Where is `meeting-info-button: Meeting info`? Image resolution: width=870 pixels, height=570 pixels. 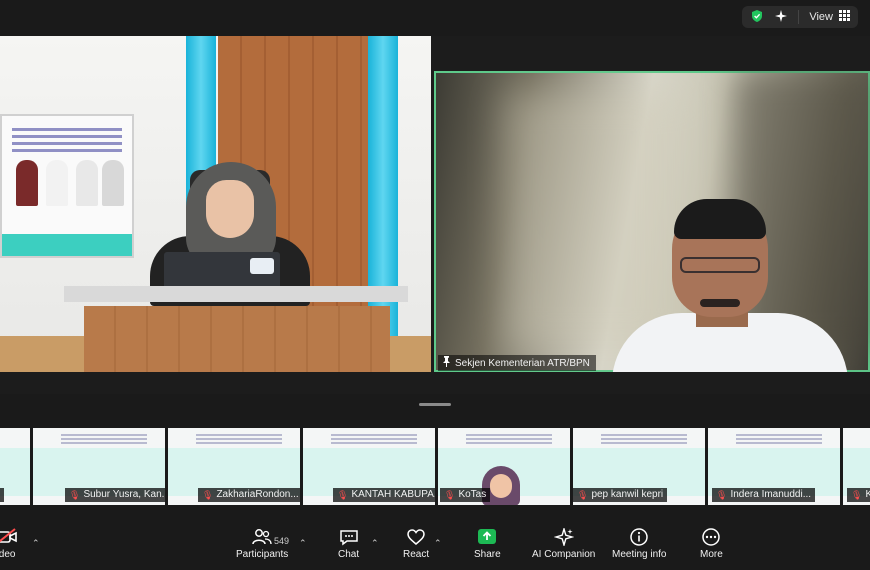
meeting-info-button: Meeting info is located at coordinates (639, 544).